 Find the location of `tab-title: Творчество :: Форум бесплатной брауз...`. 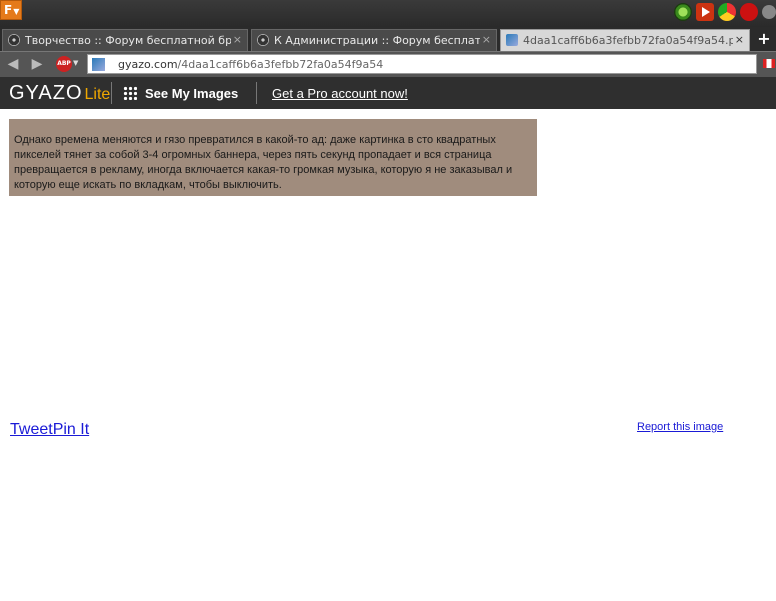

tab-title: Творчество :: Форум бесплатной брауз... is located at coordinates (128, 40).